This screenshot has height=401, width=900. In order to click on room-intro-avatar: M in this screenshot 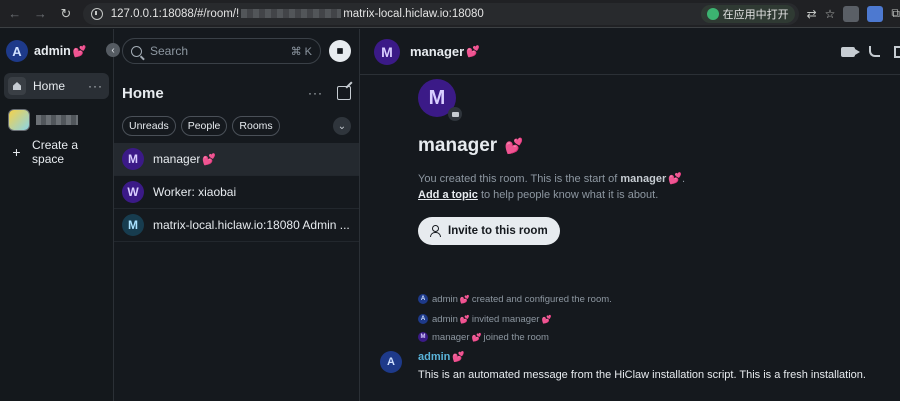, I will do `click(440, 100)`.